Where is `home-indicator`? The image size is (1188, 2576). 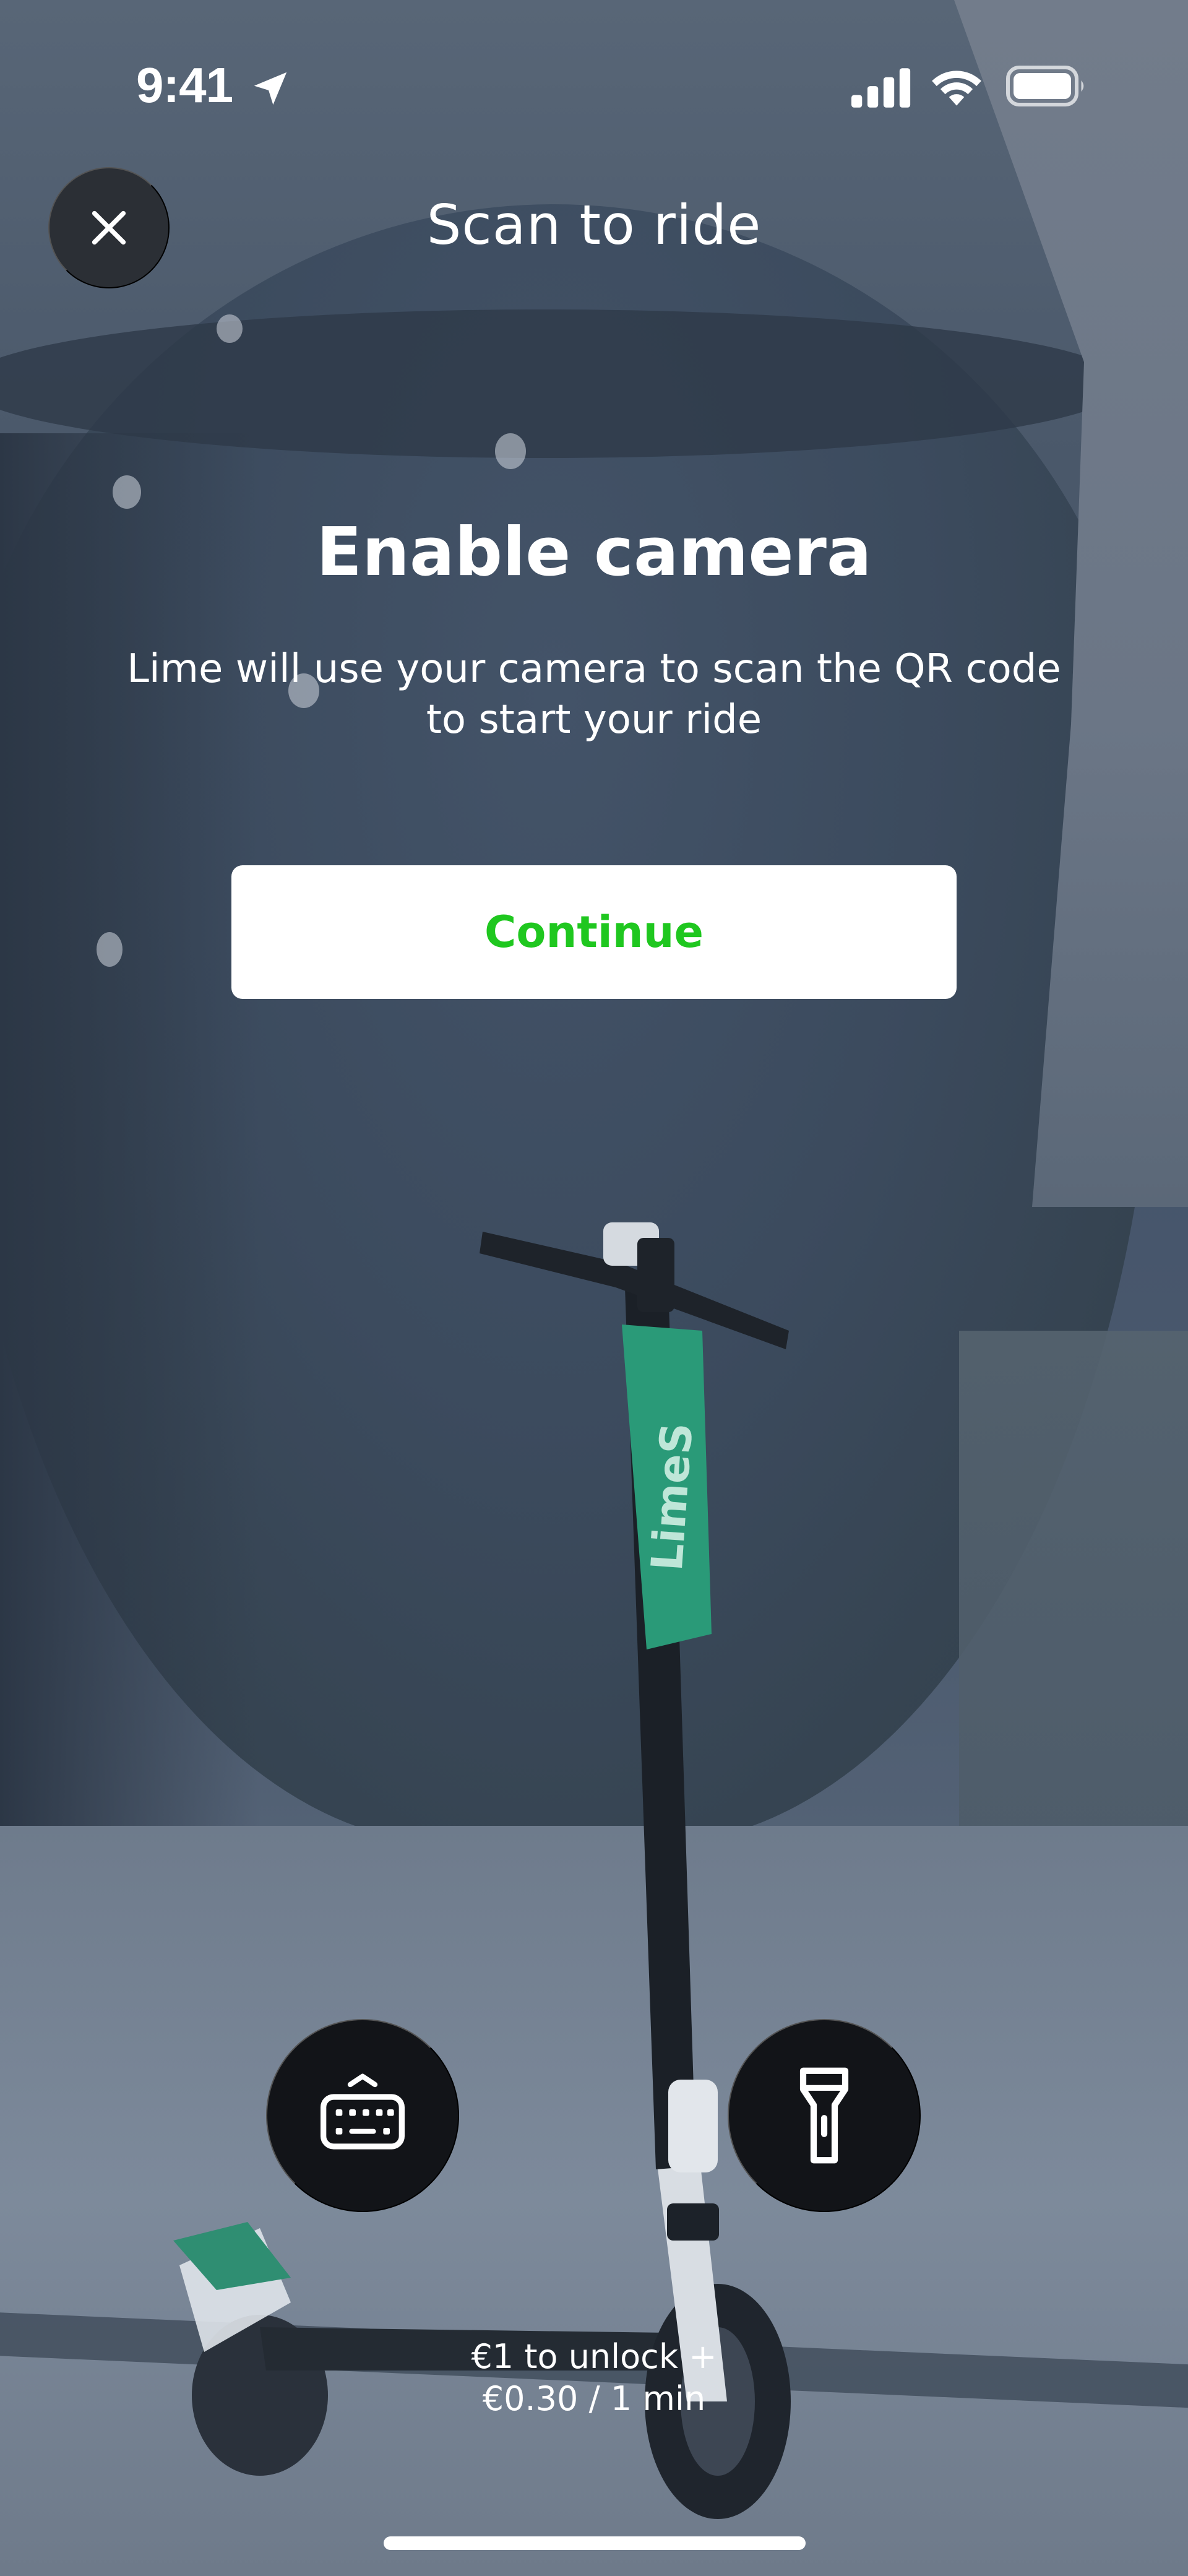 home-indicator is located at coordinates (595, 2543).